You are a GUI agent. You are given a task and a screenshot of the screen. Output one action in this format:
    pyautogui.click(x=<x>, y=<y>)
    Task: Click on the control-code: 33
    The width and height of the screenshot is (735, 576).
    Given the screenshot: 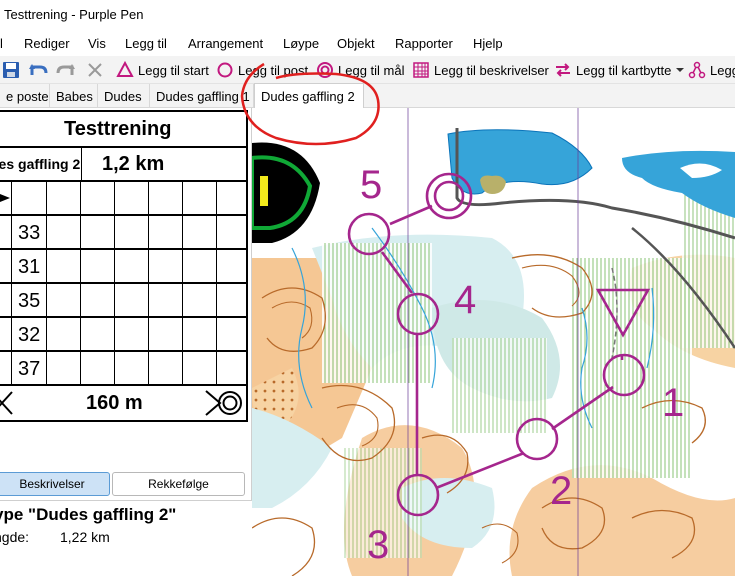 What is the action you would take?
    pyautogui.click(x=29, y=233)
    